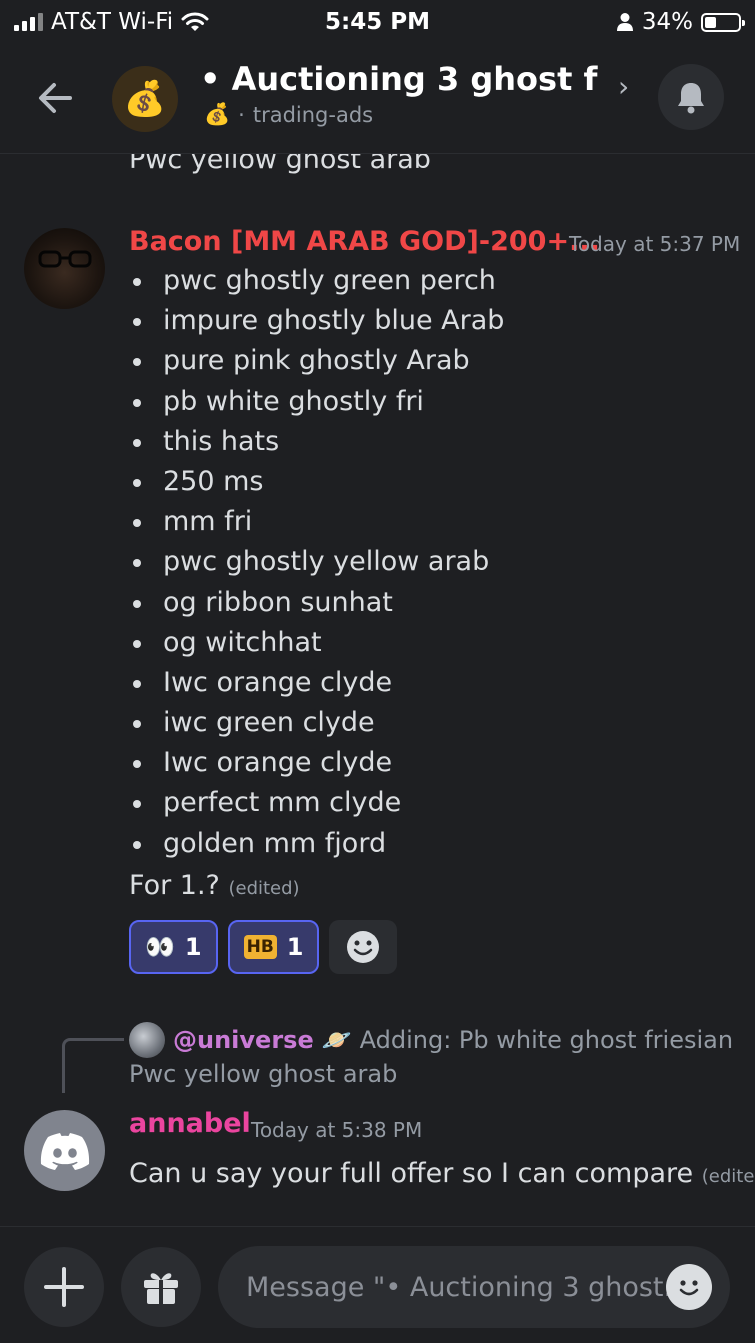  I want to click on list-item: this hats, so click(316, 442).